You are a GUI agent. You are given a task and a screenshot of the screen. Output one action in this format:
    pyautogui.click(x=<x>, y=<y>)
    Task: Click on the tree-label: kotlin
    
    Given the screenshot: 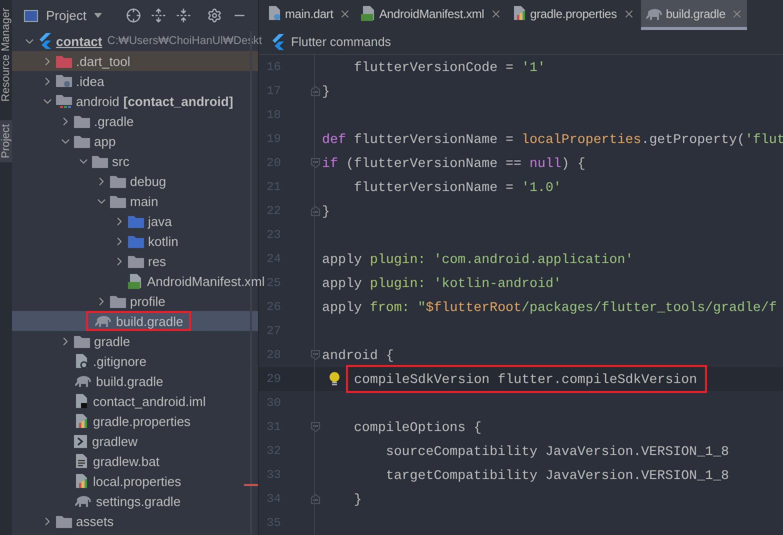 What is the action you would take?
    pyautogui.click(x=163, y=241)
    